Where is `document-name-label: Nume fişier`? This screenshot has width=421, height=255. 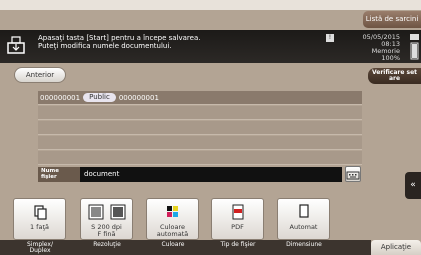
document-name-label: Nume fişier is located at coordinates (59, 174).